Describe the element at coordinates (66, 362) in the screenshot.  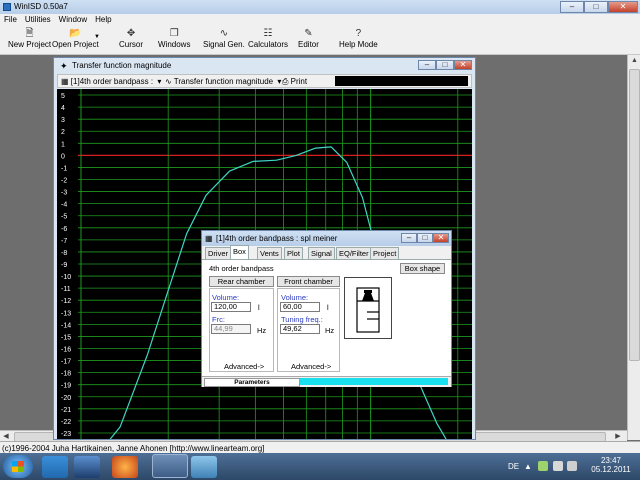
I see `y-tick-label: -17` at that location.